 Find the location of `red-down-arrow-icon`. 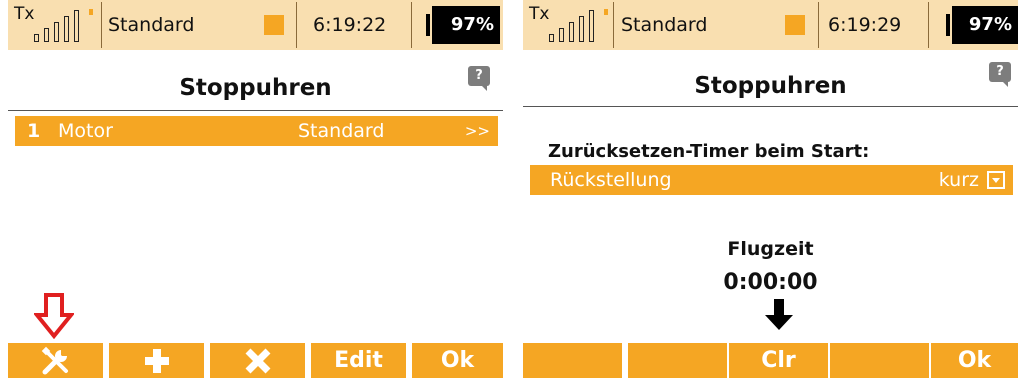

red-down-arrow-icon is located at coordinates (54, 316).